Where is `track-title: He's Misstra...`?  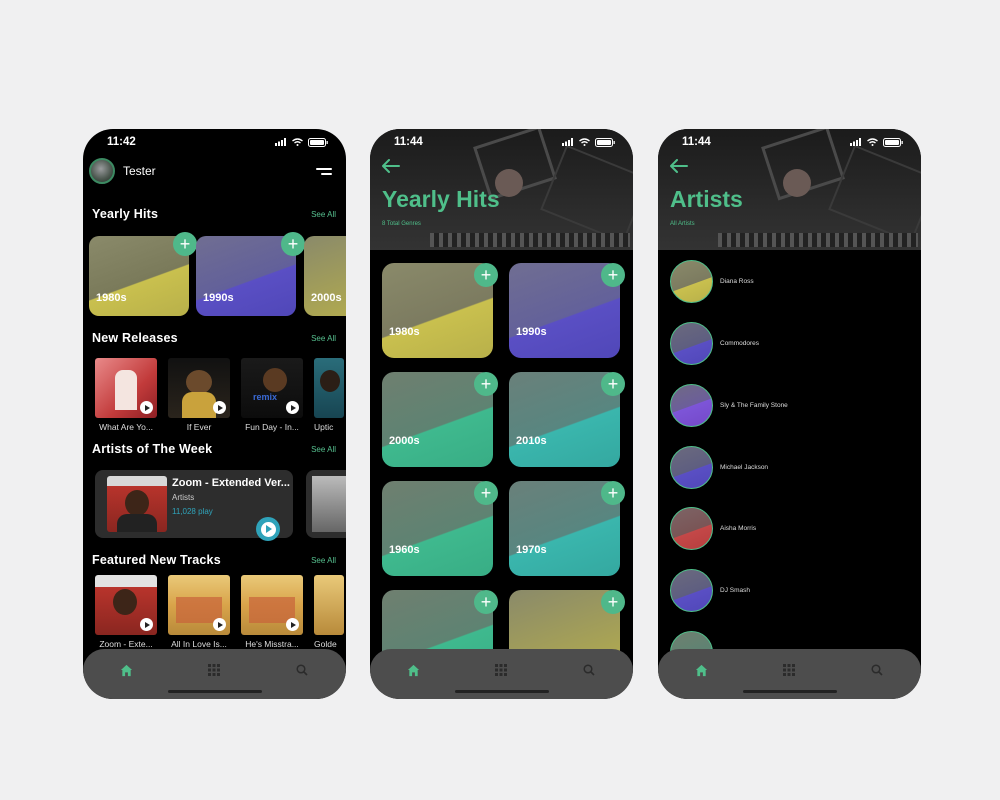 track-title: He's Misstra... is located at coordinates (272, 644).